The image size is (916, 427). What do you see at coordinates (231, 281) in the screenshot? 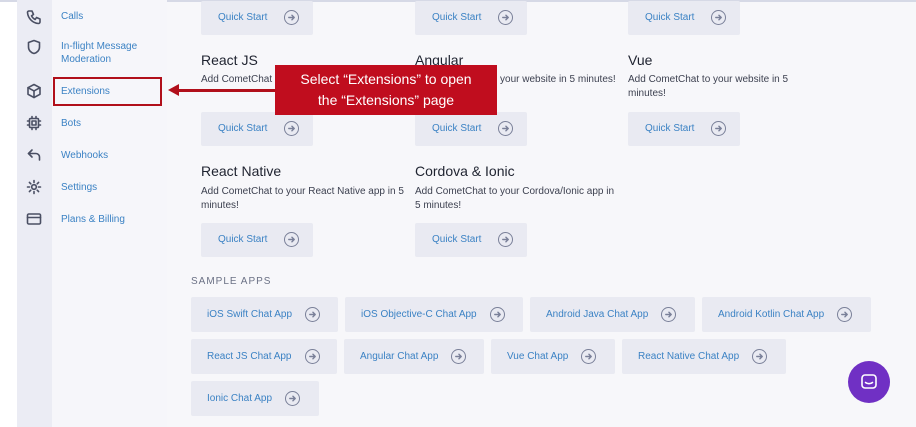
I see `sample-apps-heading: SAMPLE APPS` at bounding box center [231, 281].